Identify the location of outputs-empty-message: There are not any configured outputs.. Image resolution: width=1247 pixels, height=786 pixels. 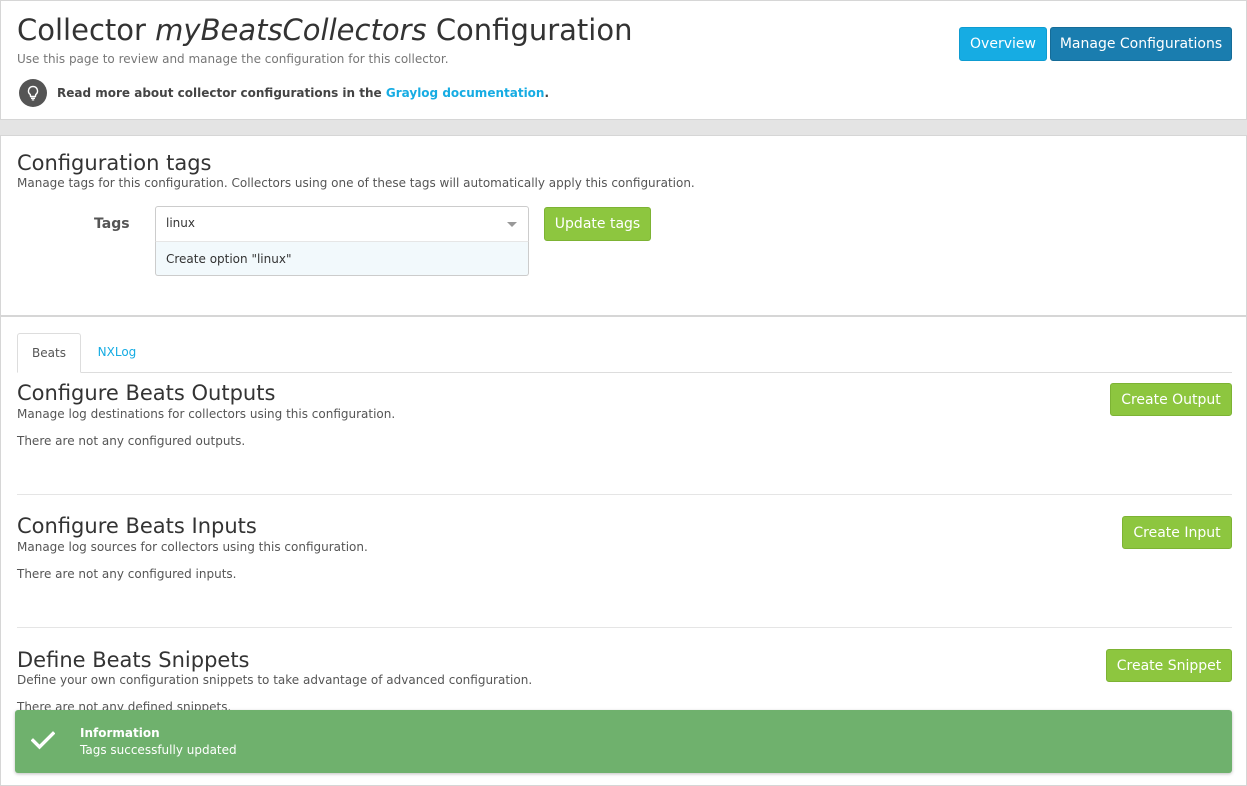
(131, 441).